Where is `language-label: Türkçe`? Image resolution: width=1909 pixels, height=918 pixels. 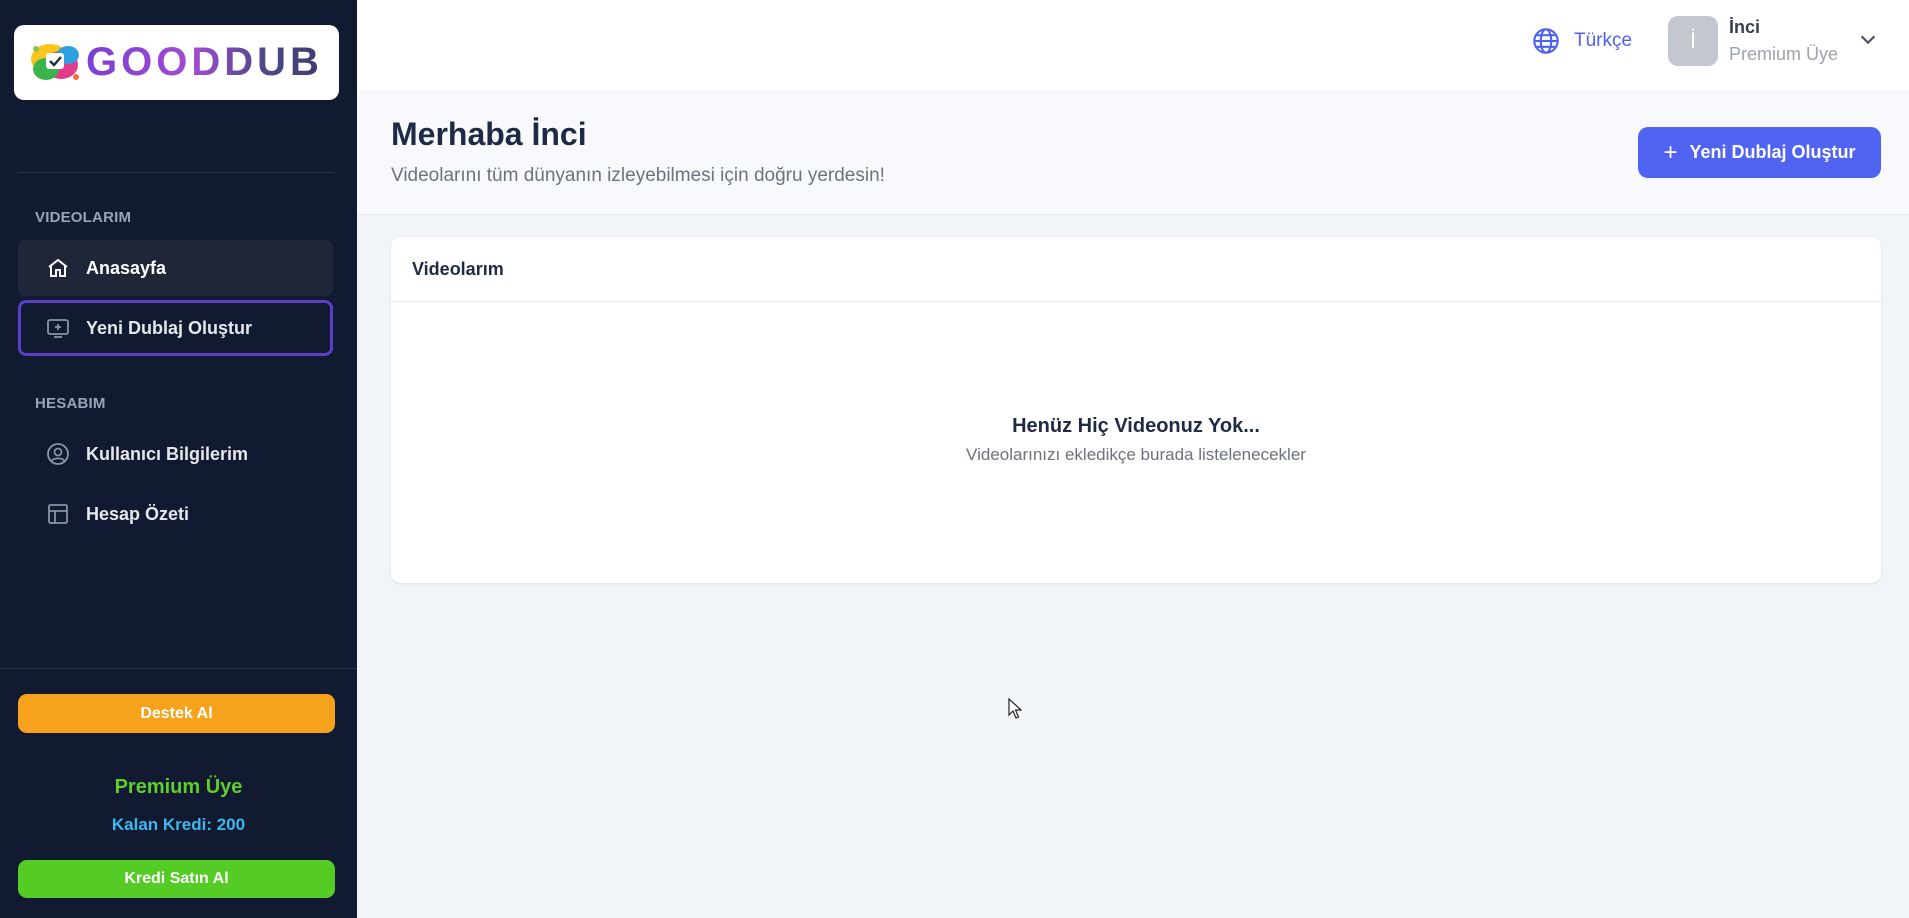
language-label: Türkçe is located at coordinates (1603, 40).